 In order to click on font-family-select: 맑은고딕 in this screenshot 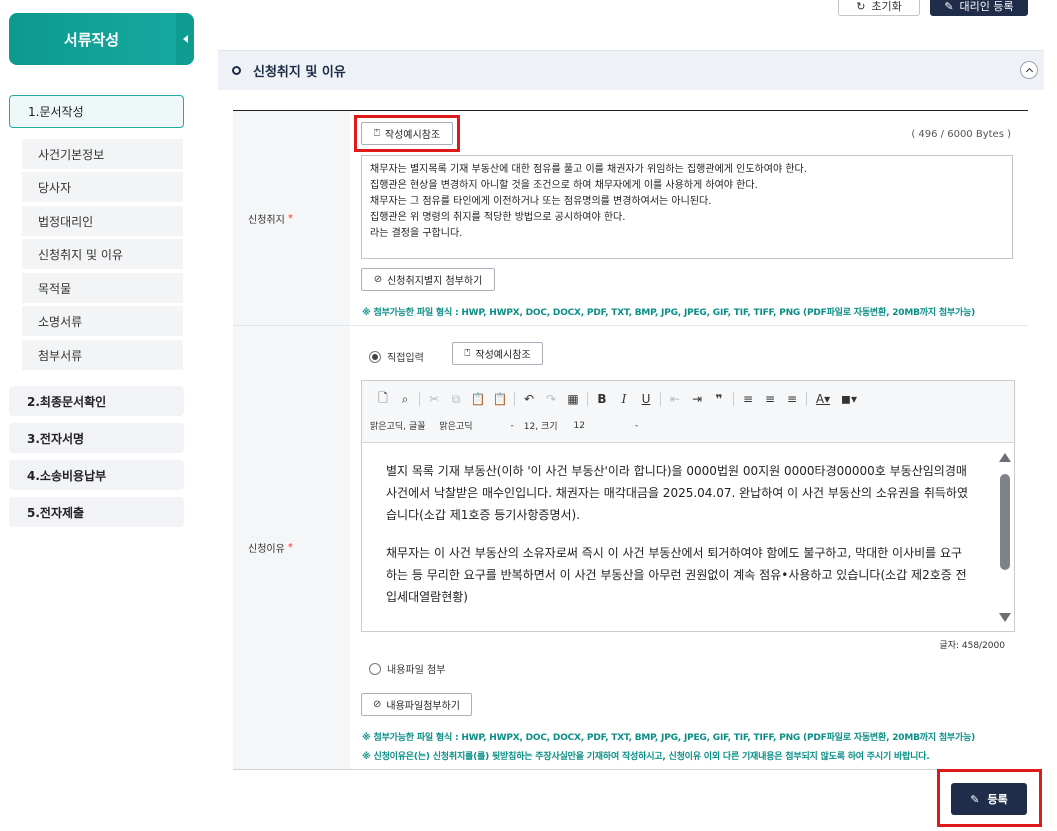, I will do `click(455, 425)`.